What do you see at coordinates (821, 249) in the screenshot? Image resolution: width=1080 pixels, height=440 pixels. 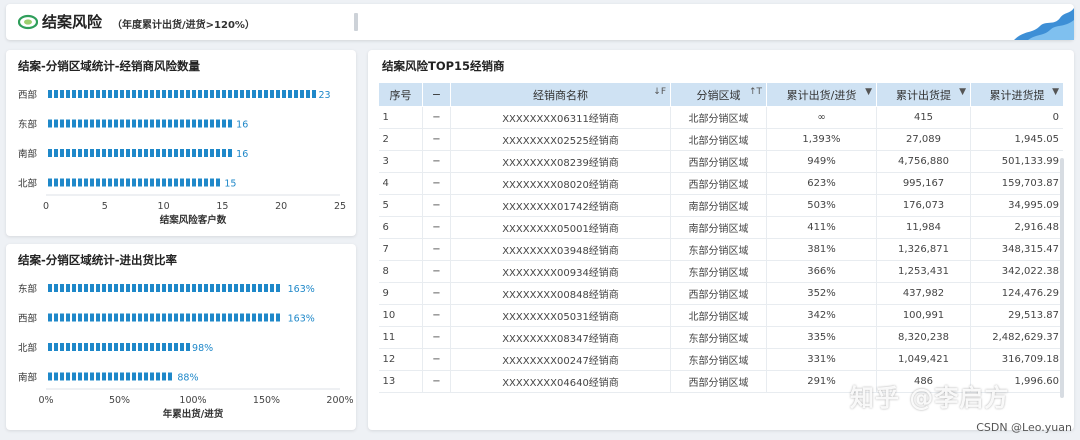 I see `table-cell: 381%` at bounding box center [821, 249].